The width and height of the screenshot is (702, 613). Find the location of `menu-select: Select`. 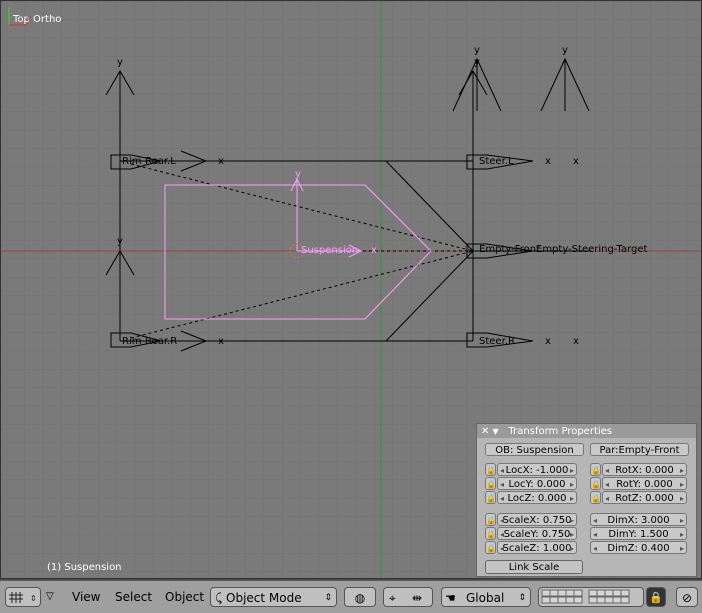

menu-select: Select is located at coordinates (133, 597).